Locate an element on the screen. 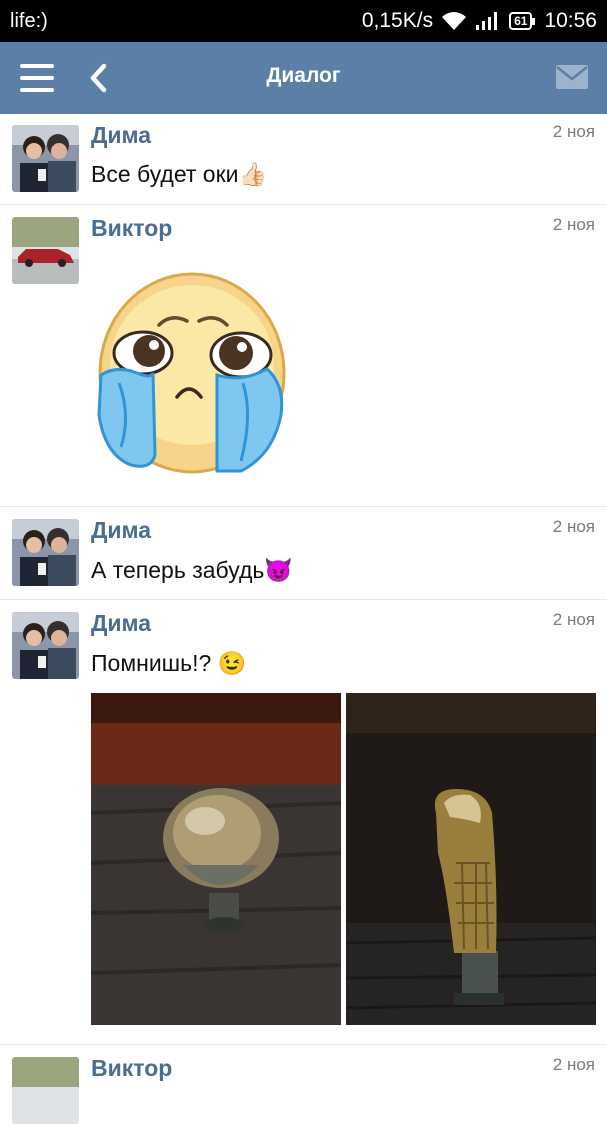 This screenshot has width=607, height=1124. battery-icon: 61 is located at coordinates (522, 21).